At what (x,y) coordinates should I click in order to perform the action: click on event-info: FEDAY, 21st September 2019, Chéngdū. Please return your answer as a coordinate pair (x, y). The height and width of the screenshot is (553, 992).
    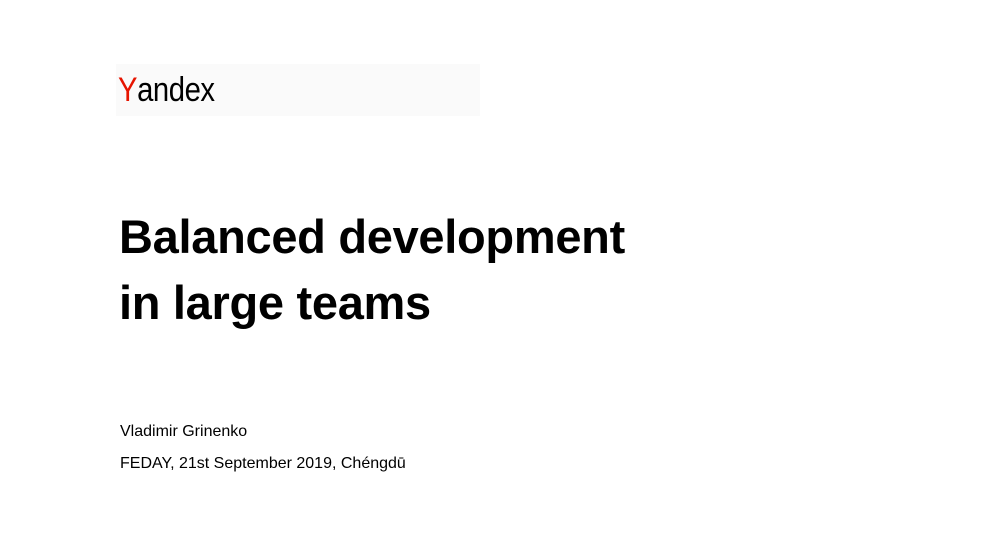
    Looking at the image, I should click on (263, 463).